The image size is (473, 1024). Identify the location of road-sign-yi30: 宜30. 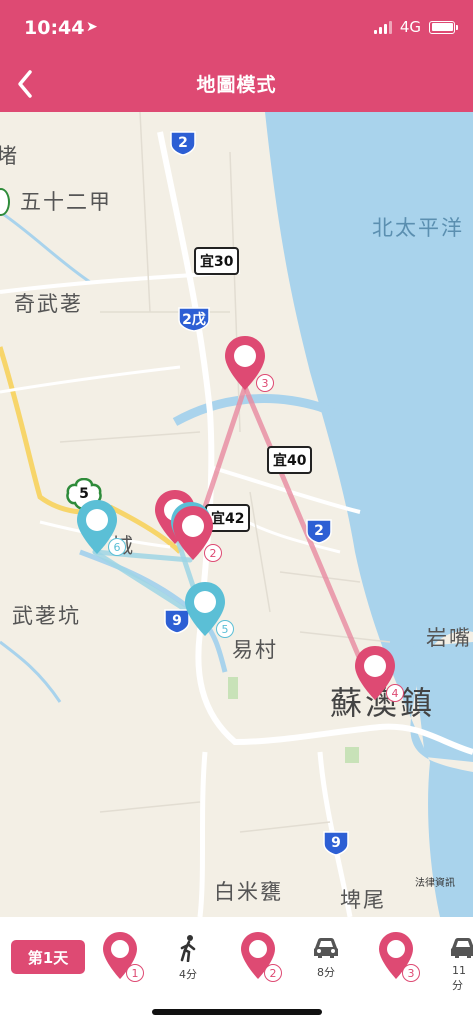
(217, 261).